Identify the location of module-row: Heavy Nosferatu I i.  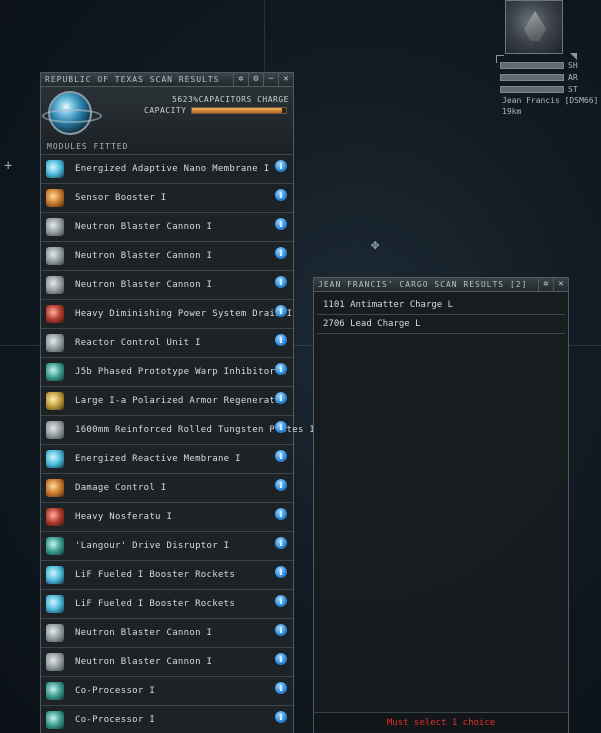
(167, 517).